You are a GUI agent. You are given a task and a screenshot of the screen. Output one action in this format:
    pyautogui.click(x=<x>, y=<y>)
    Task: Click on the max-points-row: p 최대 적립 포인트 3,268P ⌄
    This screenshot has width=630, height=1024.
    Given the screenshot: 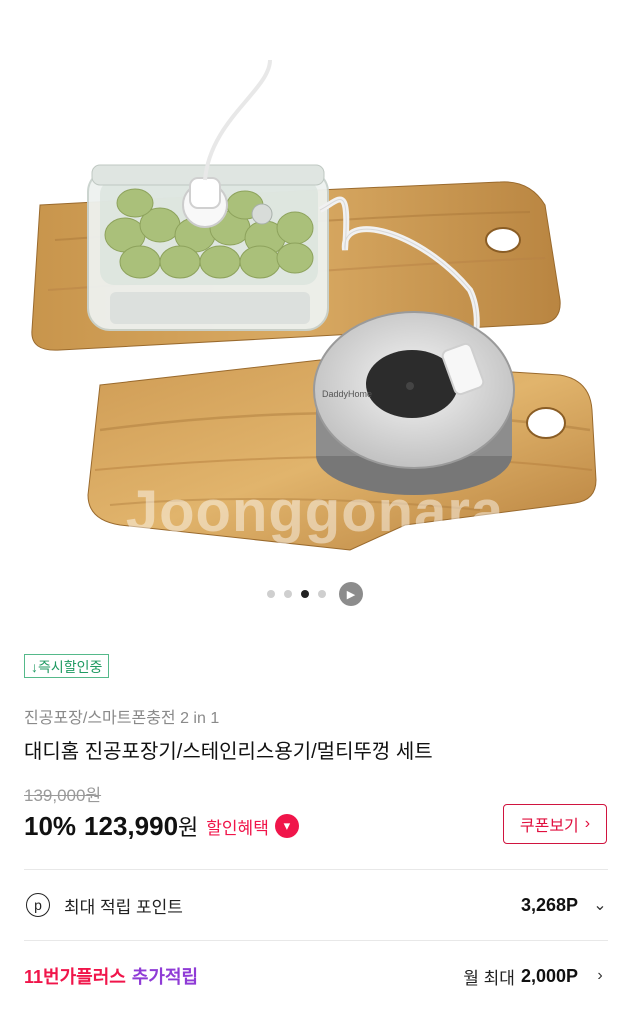 What is the action you would take?
    pyautogui.click(x=316, y=905)
    